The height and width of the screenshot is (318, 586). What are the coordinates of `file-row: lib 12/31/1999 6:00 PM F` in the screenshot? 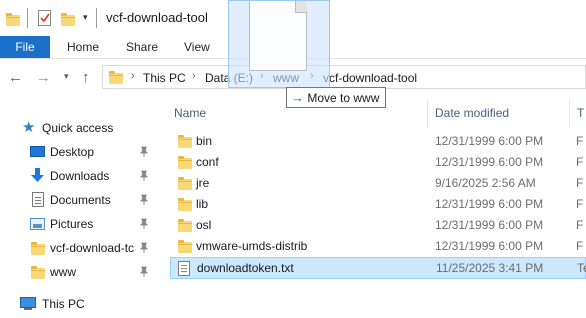 It's located at (378, 204).